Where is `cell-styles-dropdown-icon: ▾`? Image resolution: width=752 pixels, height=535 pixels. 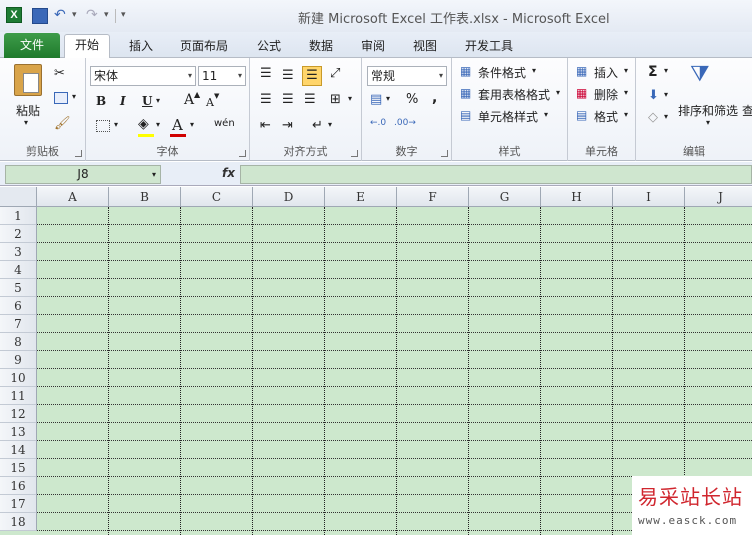 cell-styles-dropdown-icon: ▾ is located at coordinates (546, 114).